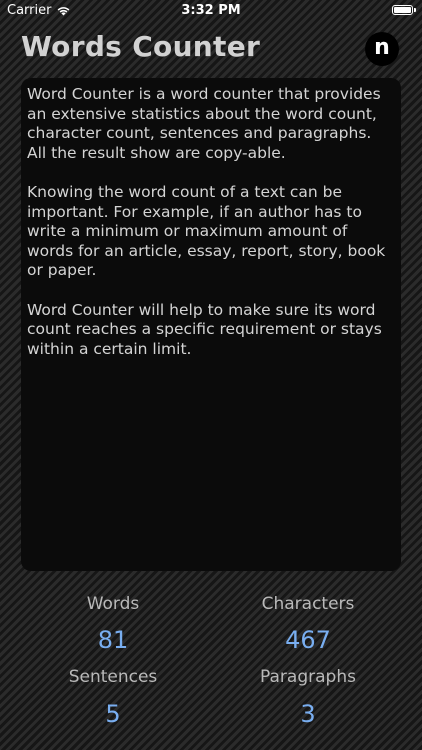  I want to click on logo-letter: n, so click(382, 47).